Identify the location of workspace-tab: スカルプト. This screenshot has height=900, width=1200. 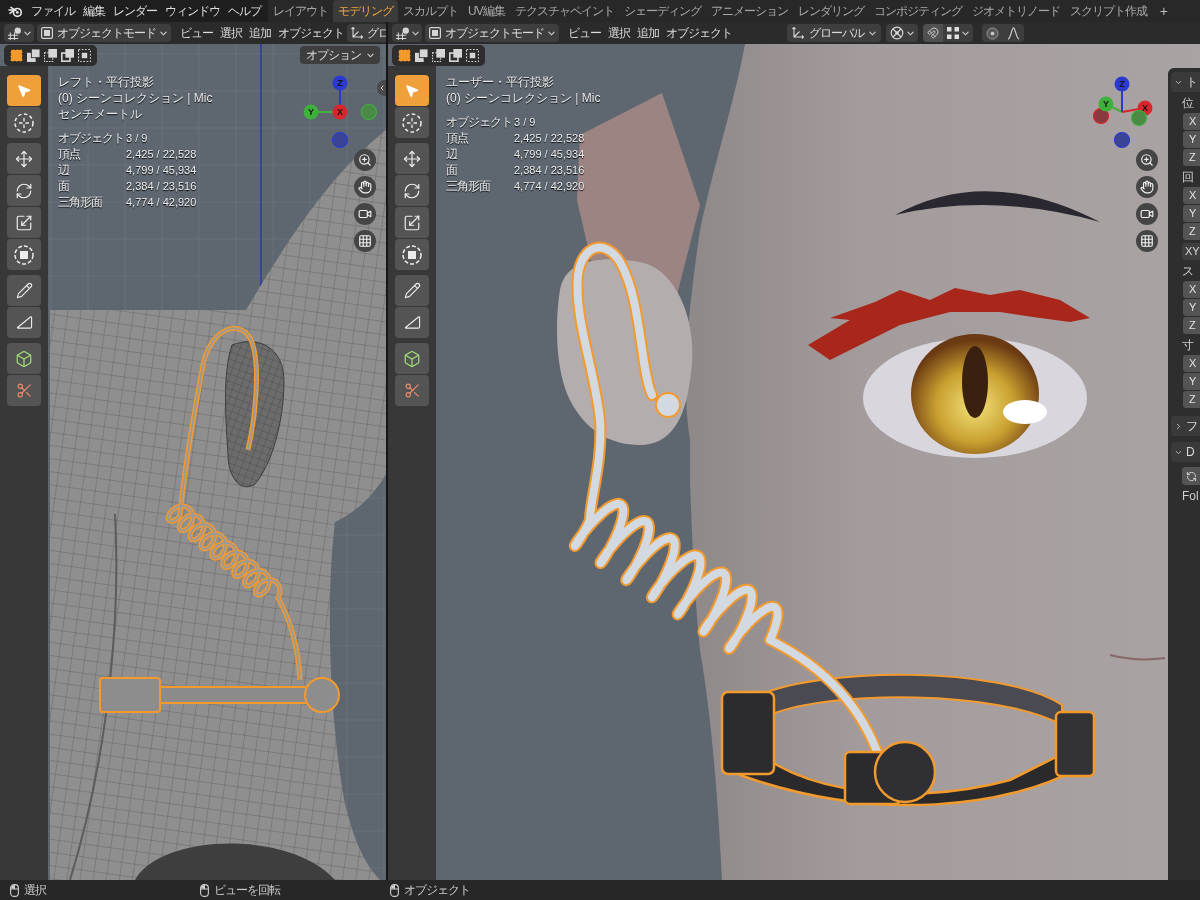
(430, 11).